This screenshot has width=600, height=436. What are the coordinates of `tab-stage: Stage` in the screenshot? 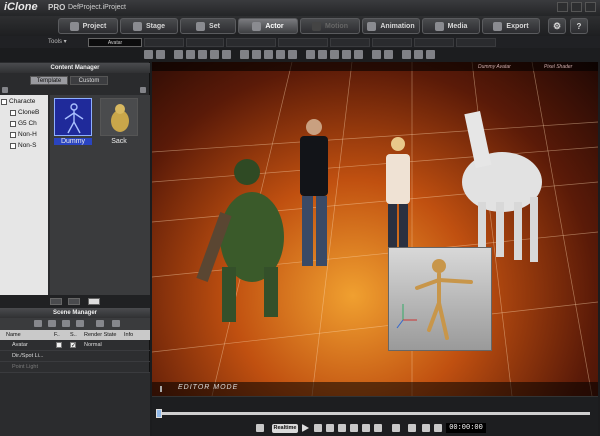 It's located at (149, 26).